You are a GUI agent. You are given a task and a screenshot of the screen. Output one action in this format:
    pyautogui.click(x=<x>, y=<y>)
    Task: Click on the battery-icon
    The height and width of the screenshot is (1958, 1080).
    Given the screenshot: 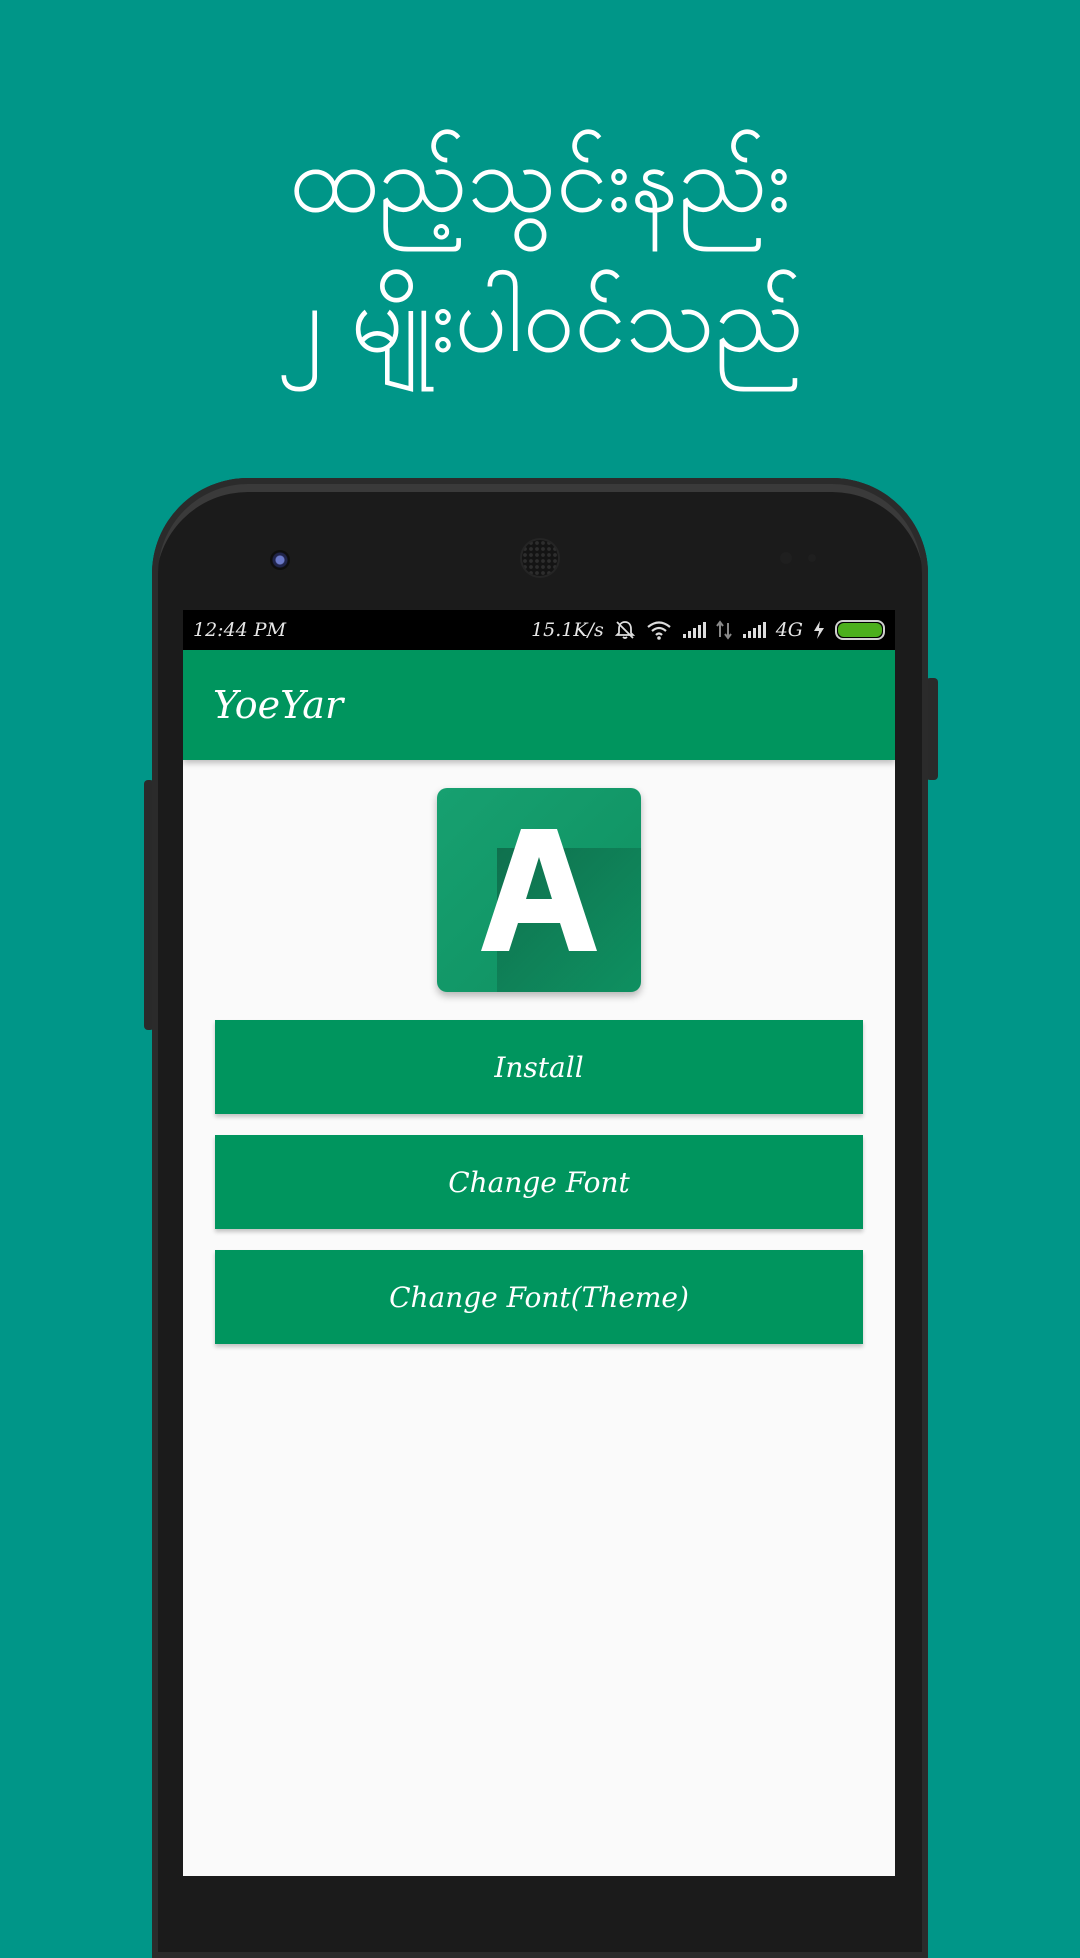 What is the action you would take?
    pyautogui.click(x=860, y=630)
    